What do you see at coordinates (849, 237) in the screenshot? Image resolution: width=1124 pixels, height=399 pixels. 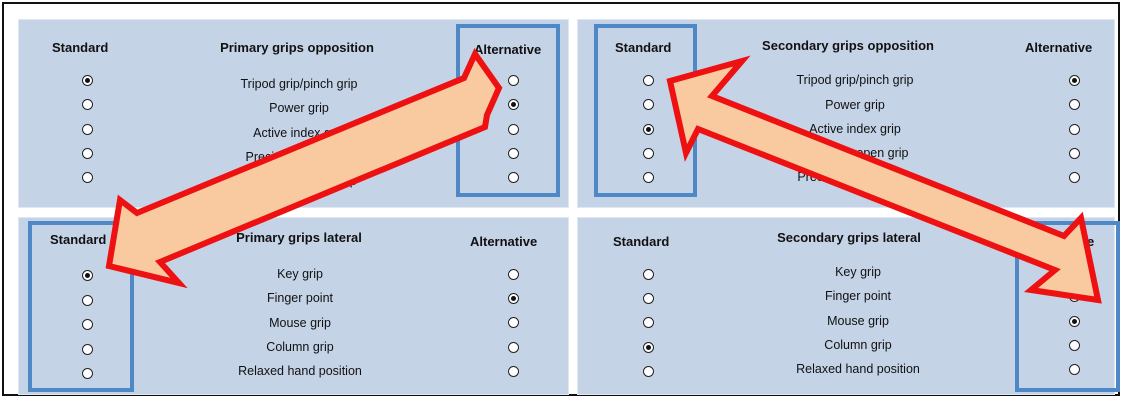 I see `panel-title: Secondary grips lateral` at bounding box center [849, 237].